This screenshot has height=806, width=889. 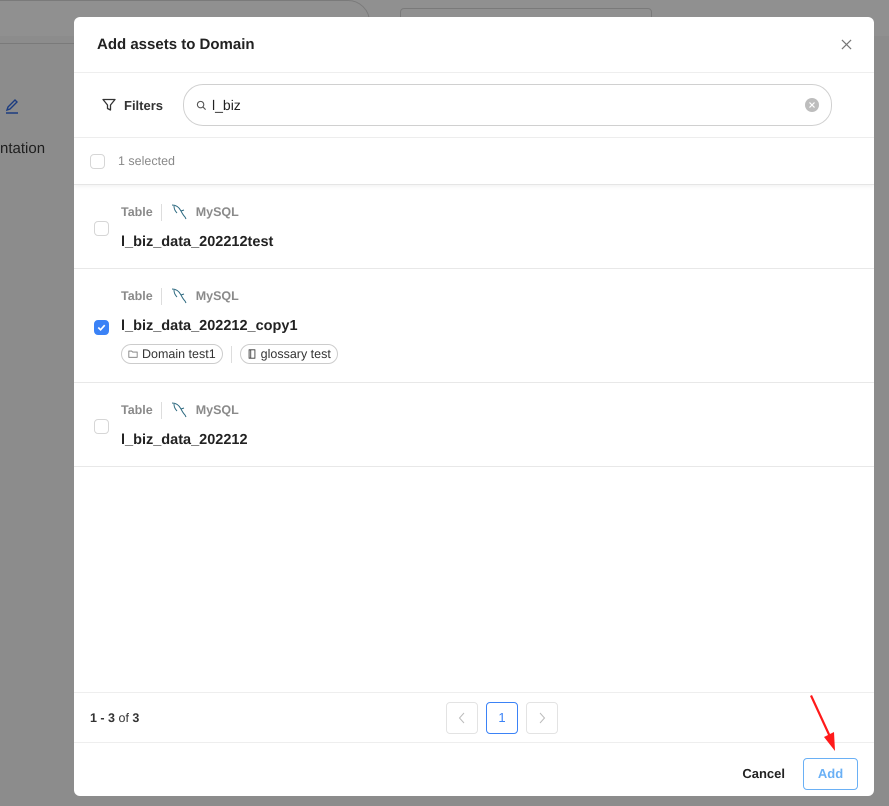 I want to click on page-summary: 1 - 3 of 3, so click(x=115, y=717).